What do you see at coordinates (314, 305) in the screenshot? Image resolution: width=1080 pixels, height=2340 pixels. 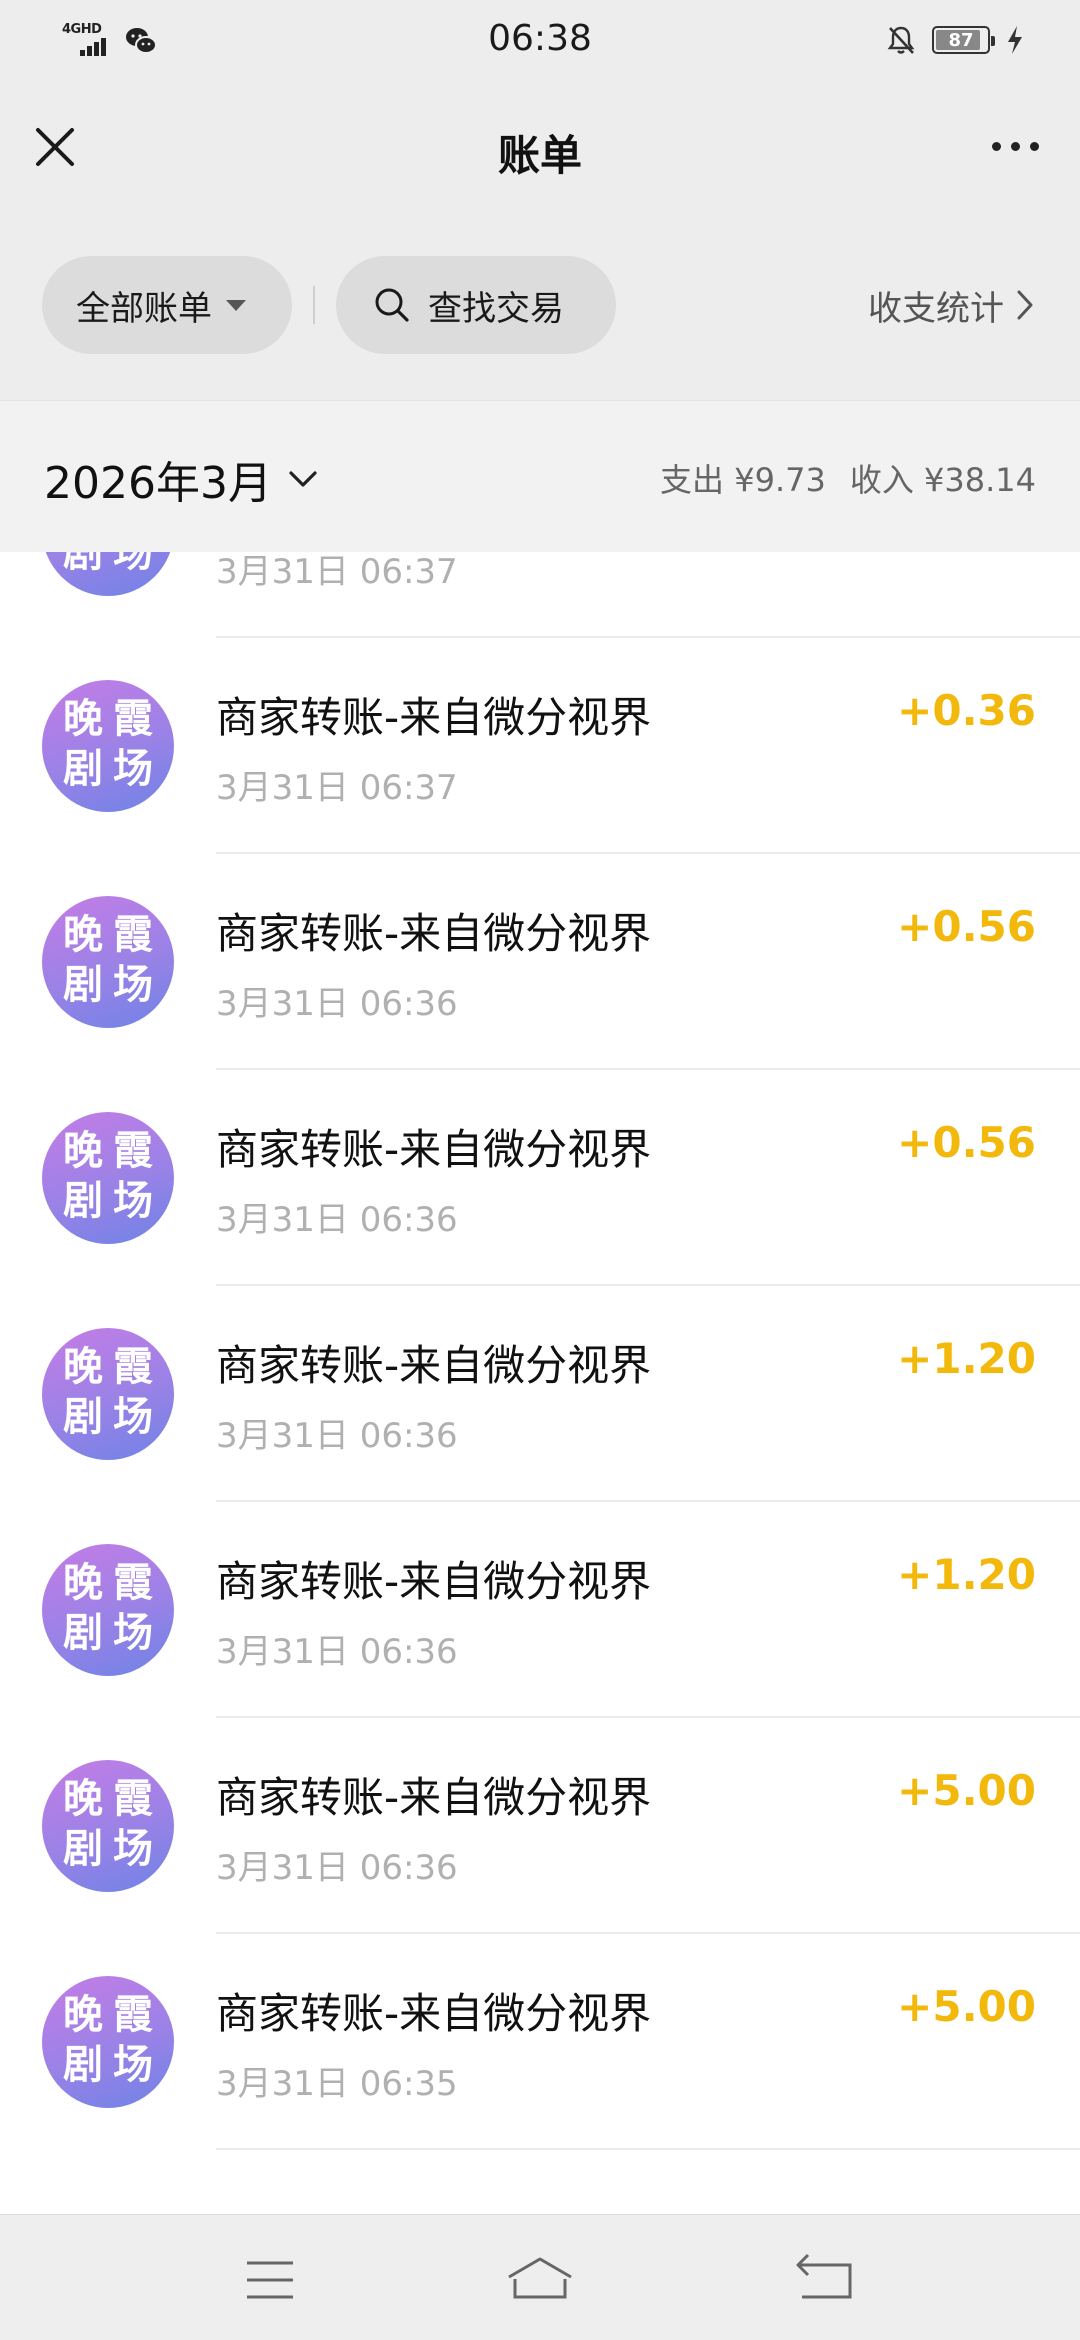 I see `filter-divider` at bounding box center [314, 305].